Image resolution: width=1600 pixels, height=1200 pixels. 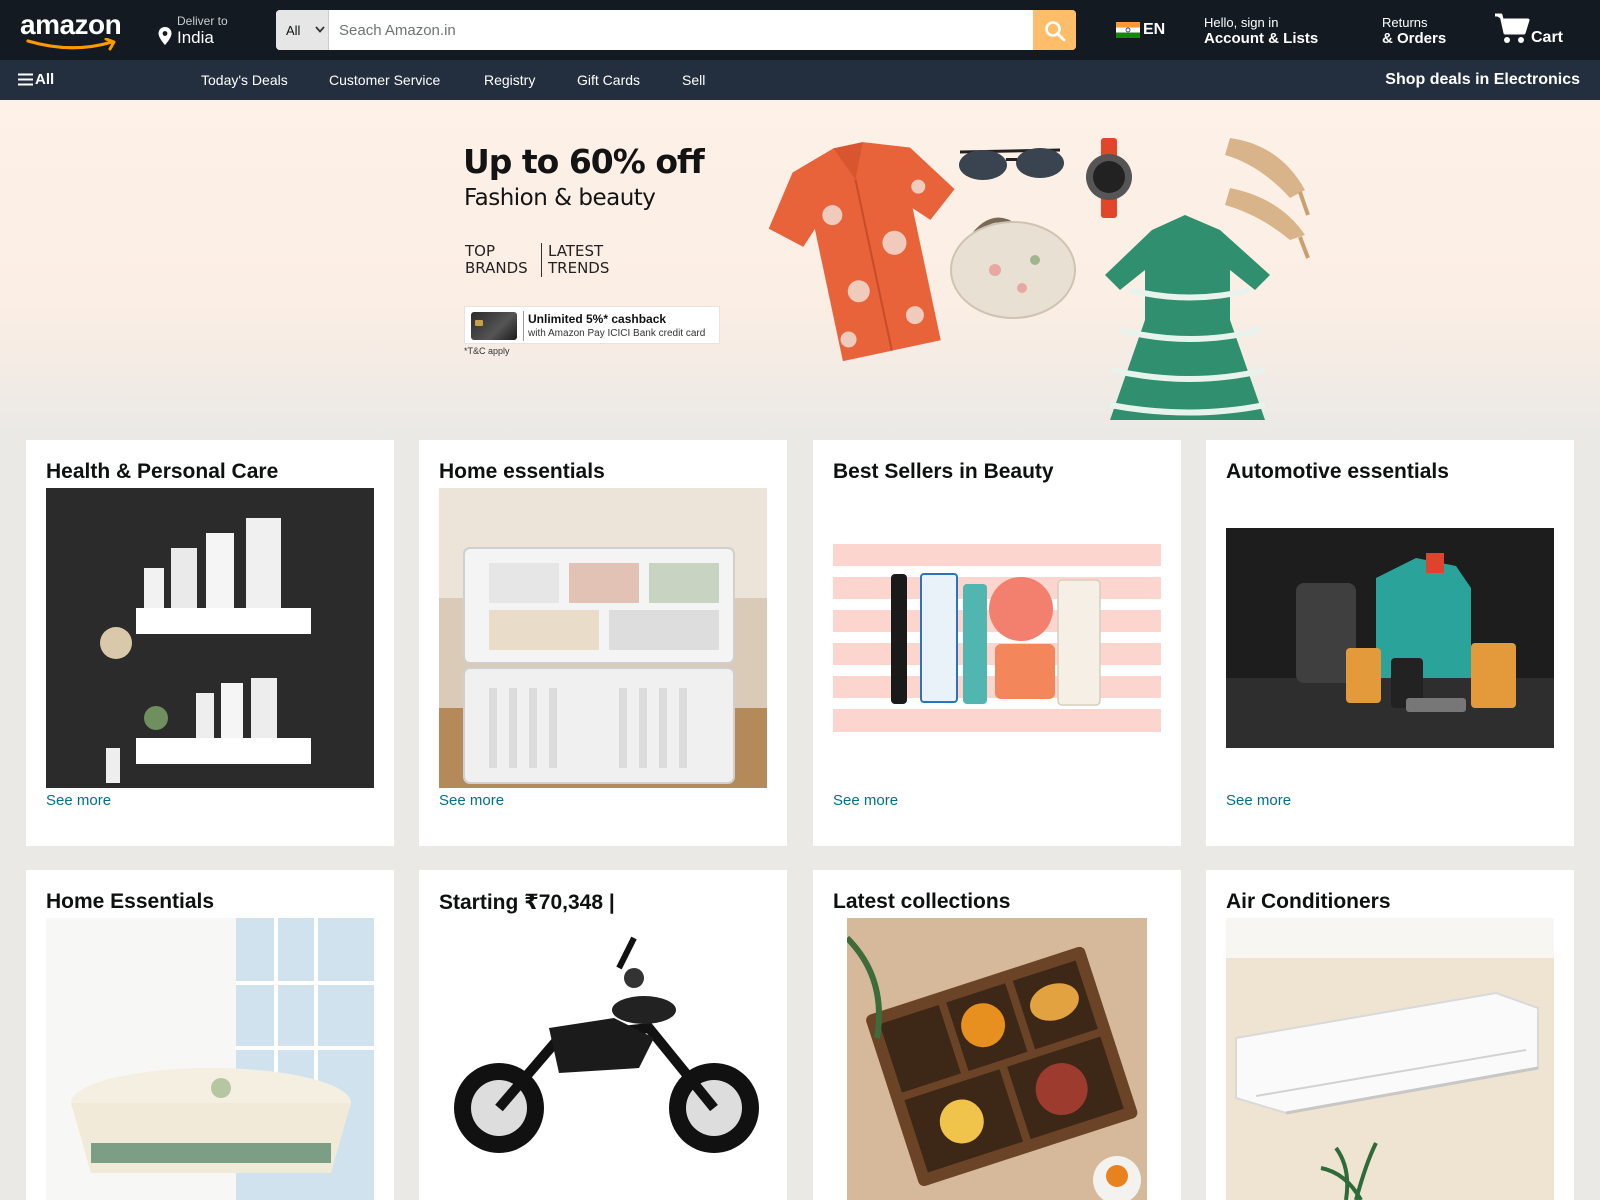 What do you see at coordinates (130, 901) in the screenshot?
I see `card-title: Home Essentials` at bounding box center [130, 901].